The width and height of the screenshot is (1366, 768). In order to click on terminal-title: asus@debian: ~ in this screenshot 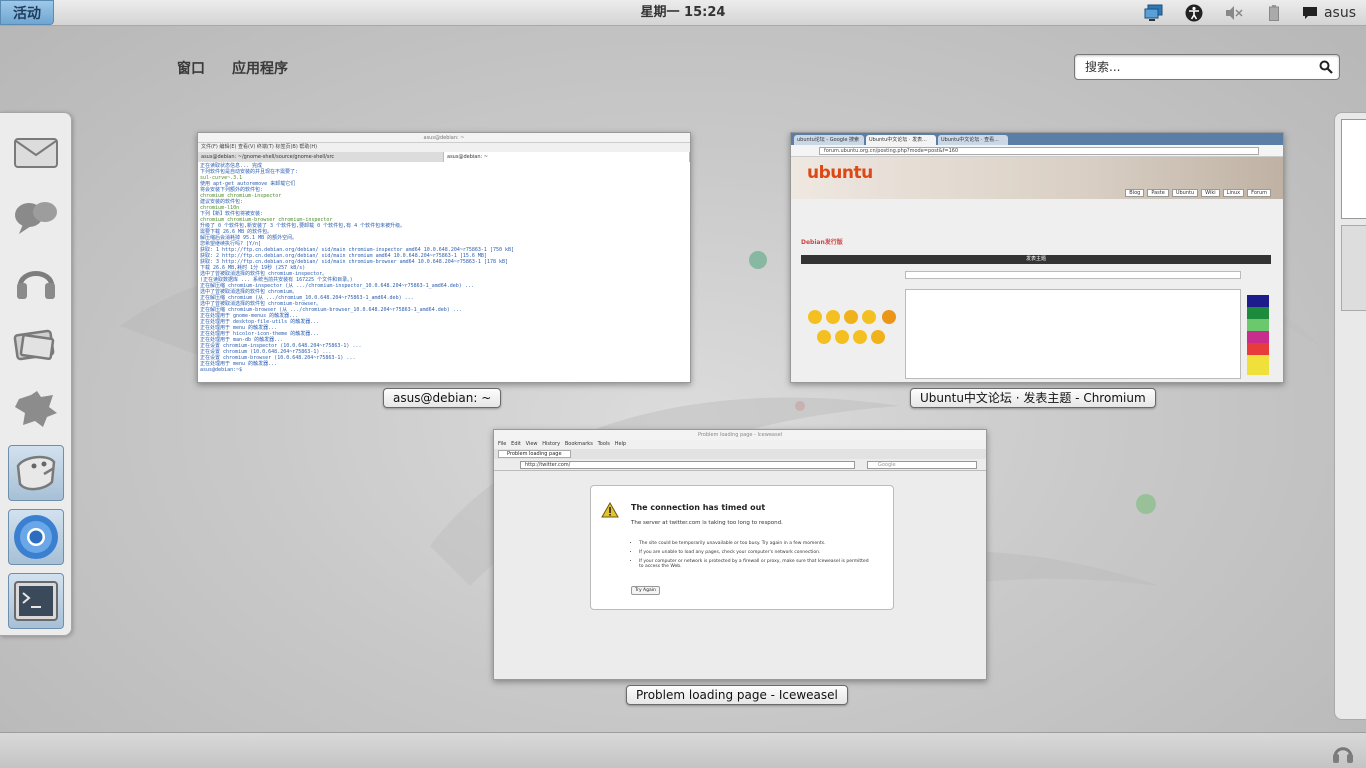, I will do `click(444, 138)`.